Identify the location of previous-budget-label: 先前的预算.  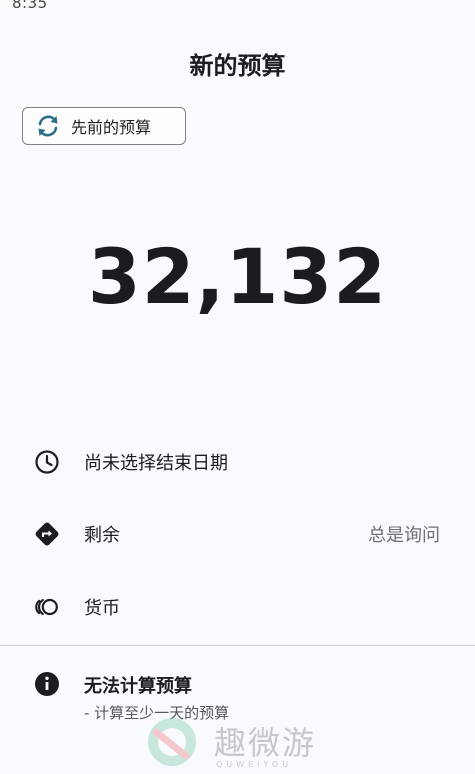
(111, 127).